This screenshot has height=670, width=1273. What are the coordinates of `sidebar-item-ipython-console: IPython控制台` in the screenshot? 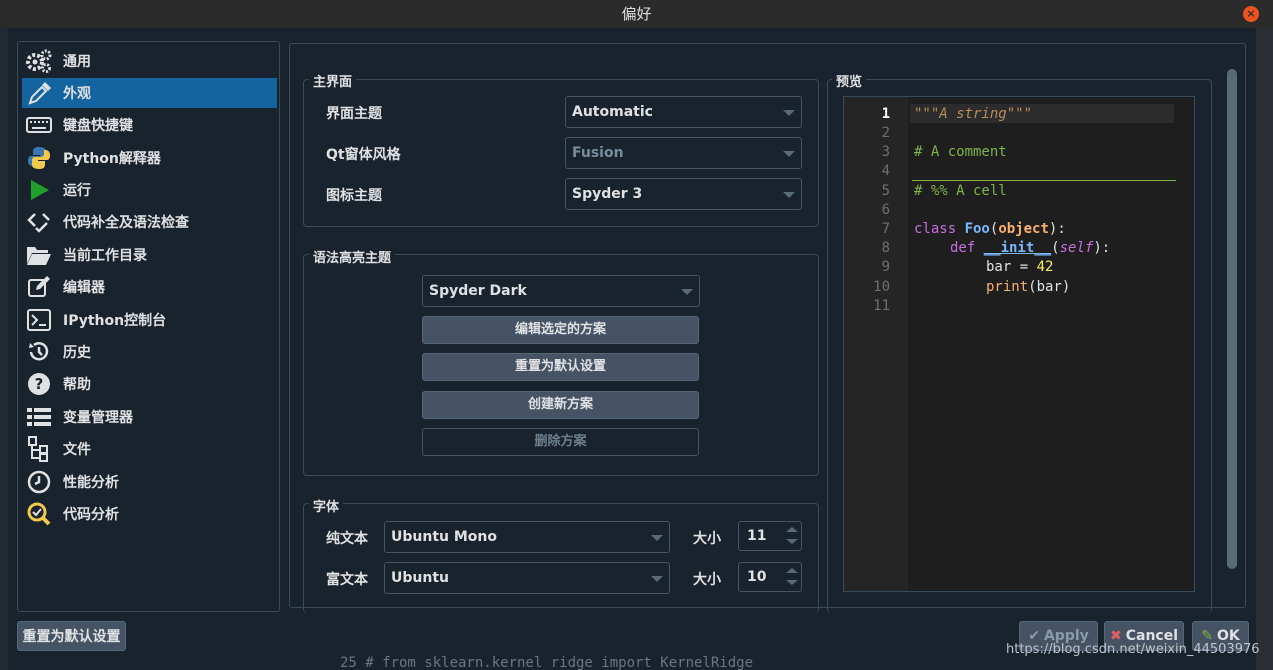 It's located at (149, 320).